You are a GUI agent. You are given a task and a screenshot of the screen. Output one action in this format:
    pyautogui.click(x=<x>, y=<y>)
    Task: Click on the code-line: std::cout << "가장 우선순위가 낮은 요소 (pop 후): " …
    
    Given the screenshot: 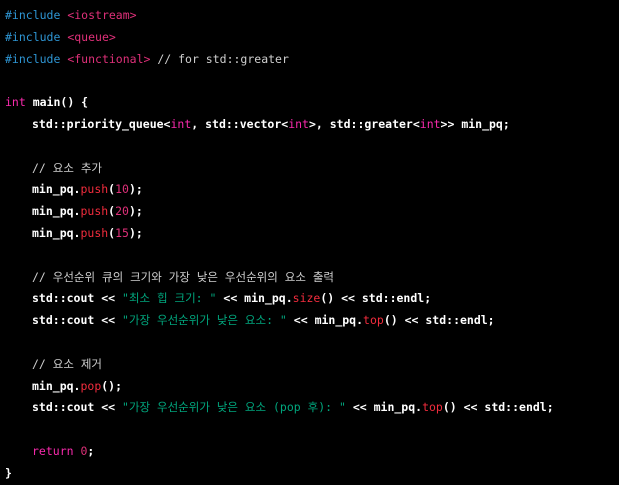 What is the action you would take?
    pyautogui.click(x=312, y=408)
    